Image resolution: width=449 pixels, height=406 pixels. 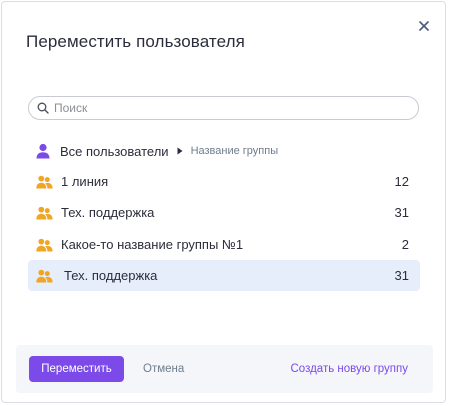 I want to click on cancel-button: Отмена, so click(x=163, y=369).